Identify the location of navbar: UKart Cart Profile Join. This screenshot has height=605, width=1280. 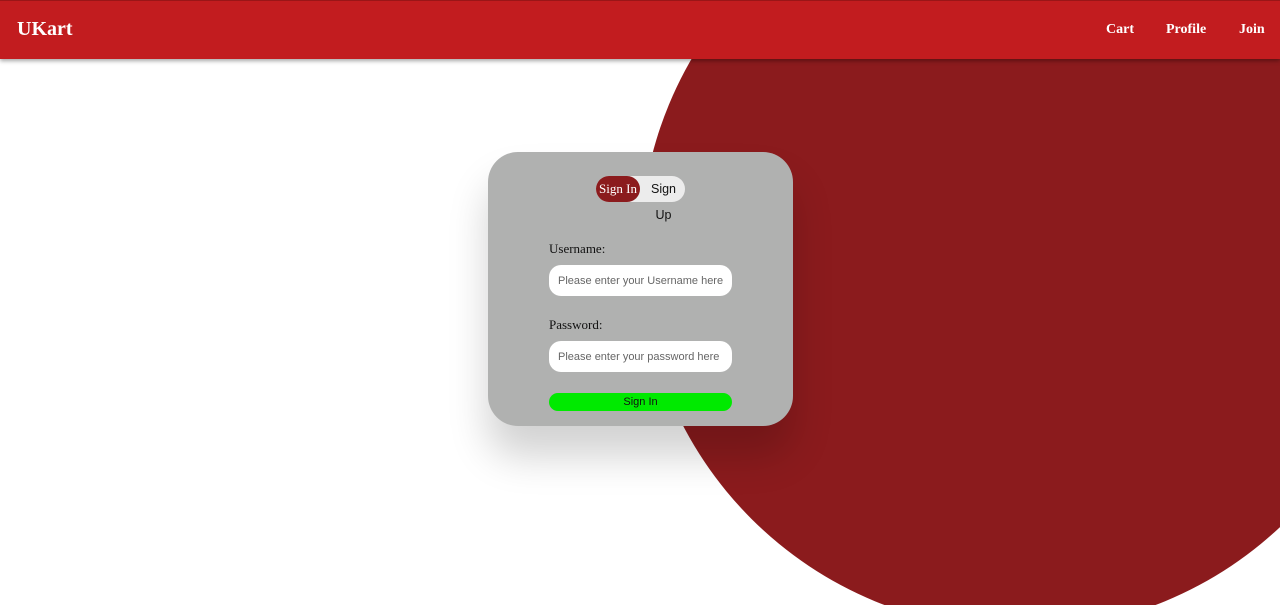
(640, 29).